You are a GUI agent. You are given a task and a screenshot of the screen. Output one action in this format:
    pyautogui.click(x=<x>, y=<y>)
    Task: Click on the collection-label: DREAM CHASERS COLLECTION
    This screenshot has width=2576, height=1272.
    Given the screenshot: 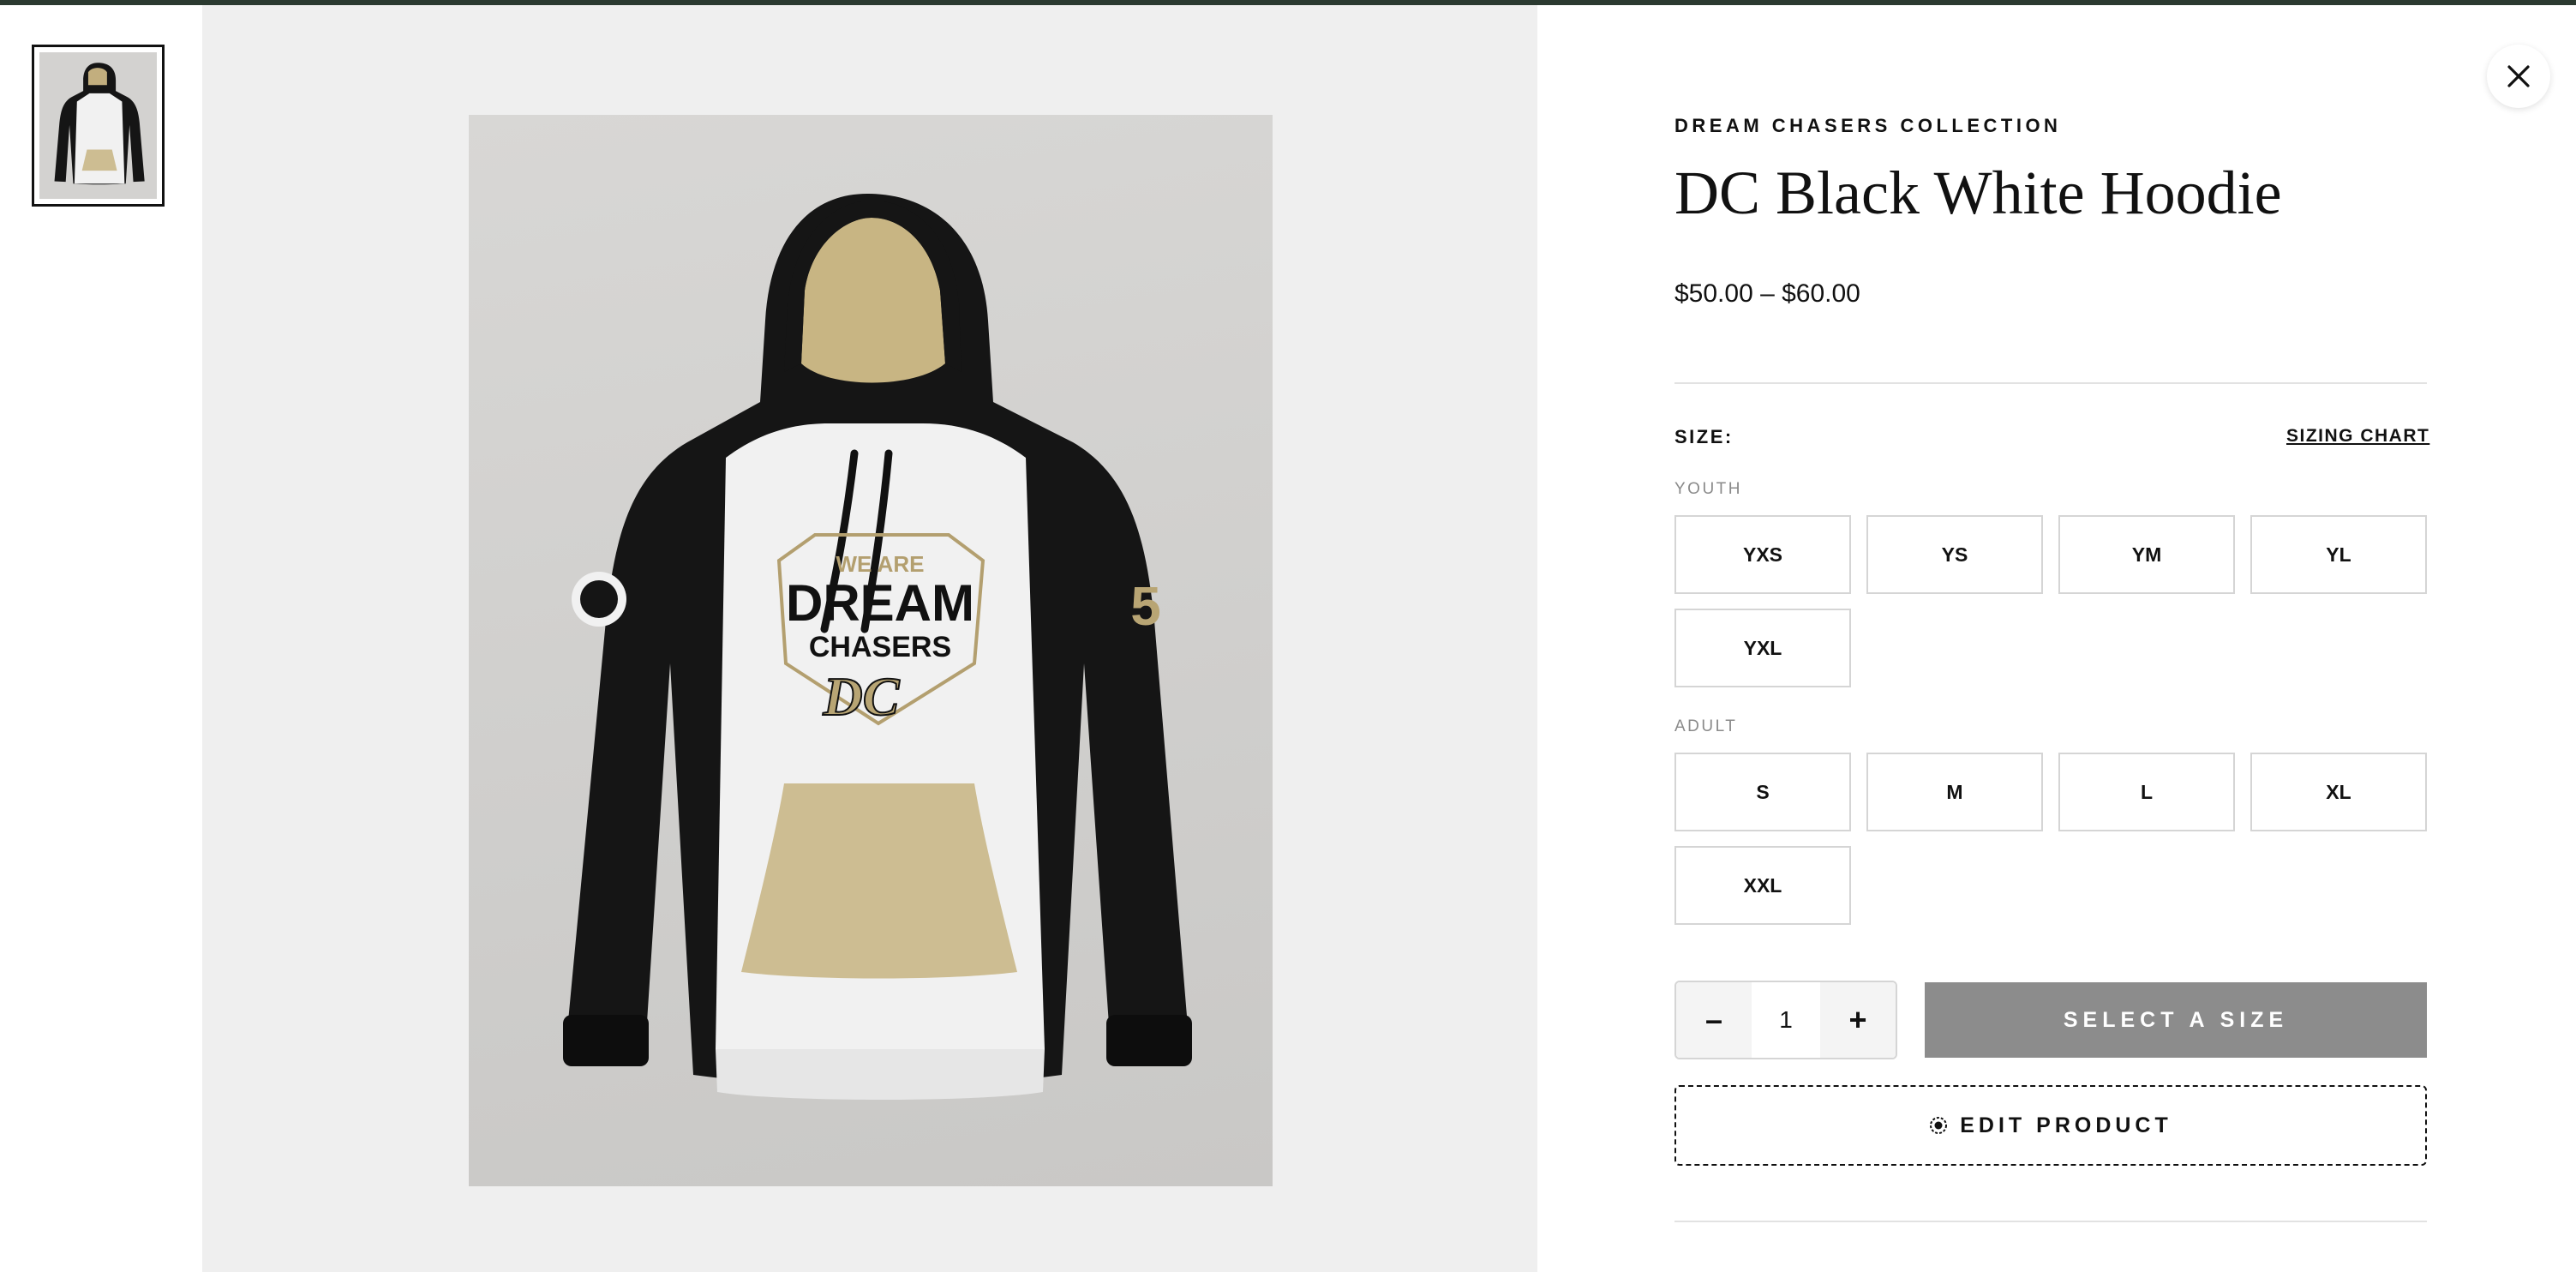 What is the action you would take?
    pyautogui.click(x=1868, y=126)
    